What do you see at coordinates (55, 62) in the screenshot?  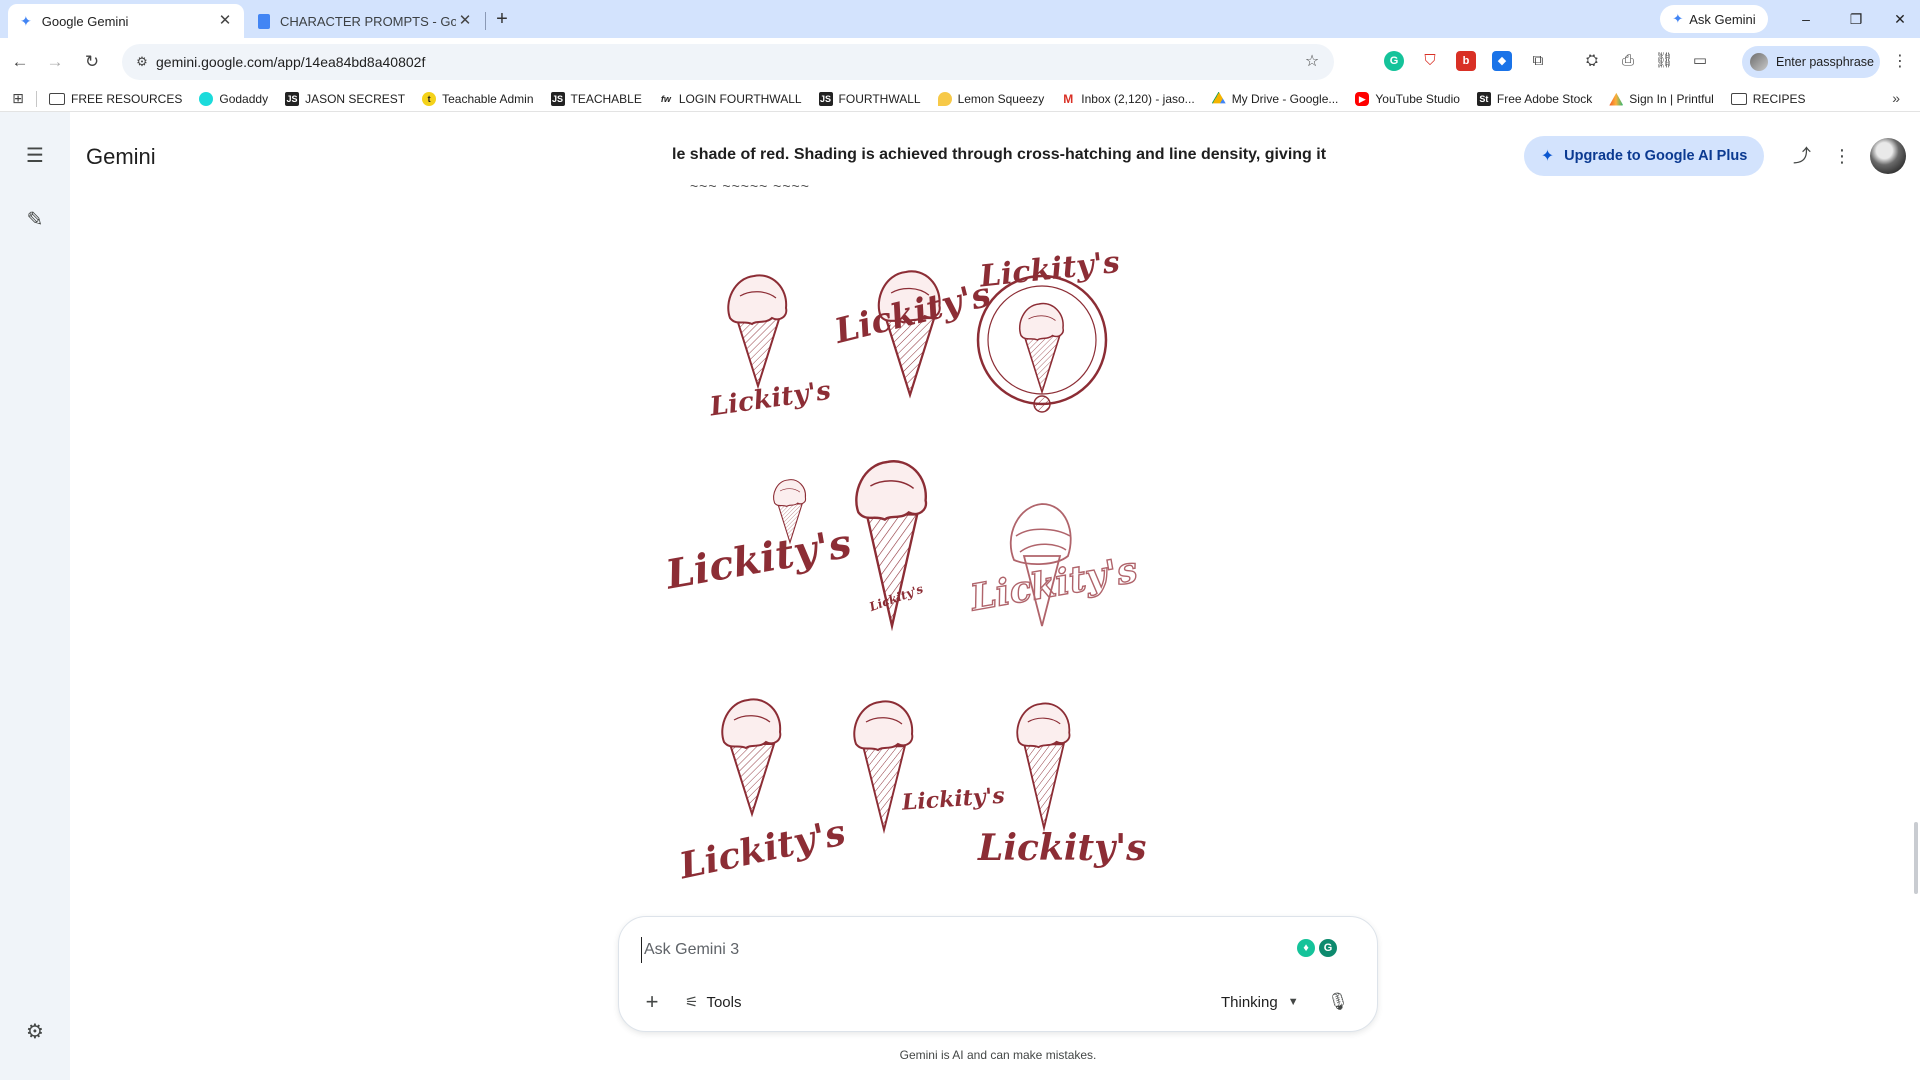 I see `forward-button: →` at bounding box center [55, 62].